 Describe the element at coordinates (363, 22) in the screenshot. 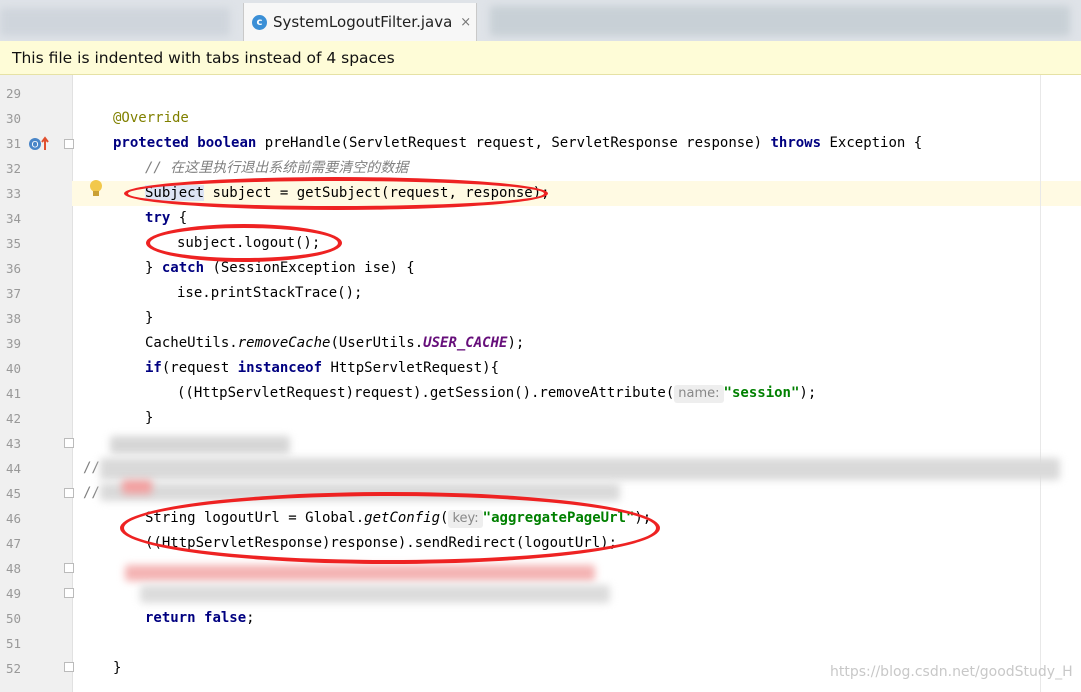

I see `tab-filename: SystemLogoutFilter.java` at that location.